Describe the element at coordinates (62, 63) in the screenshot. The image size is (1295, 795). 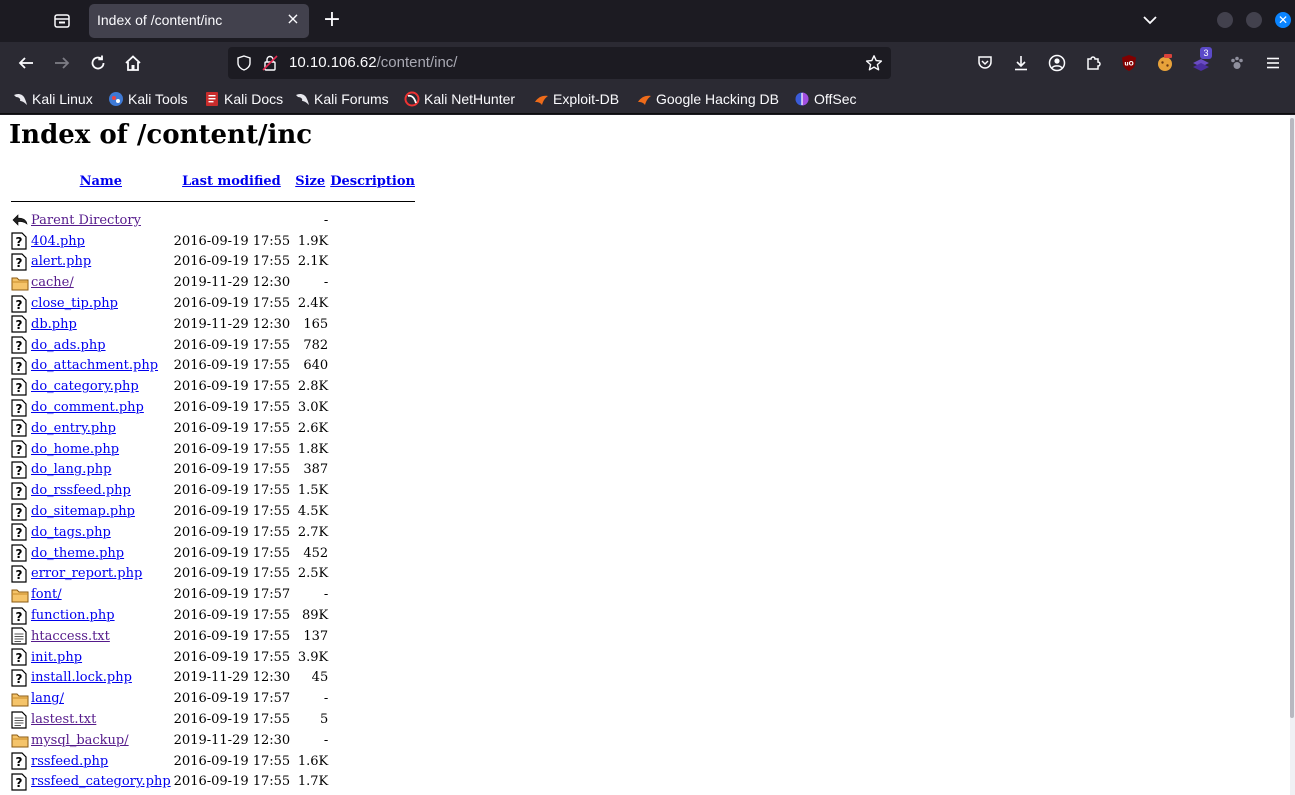
I see `forward-button` at that location.